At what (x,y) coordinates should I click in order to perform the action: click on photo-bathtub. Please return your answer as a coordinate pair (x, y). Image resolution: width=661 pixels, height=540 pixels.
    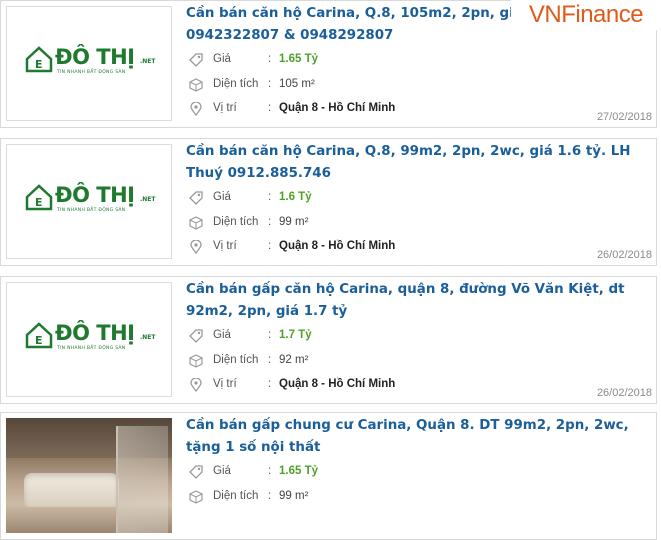
    Looking at the image, I should click on (71, 490).